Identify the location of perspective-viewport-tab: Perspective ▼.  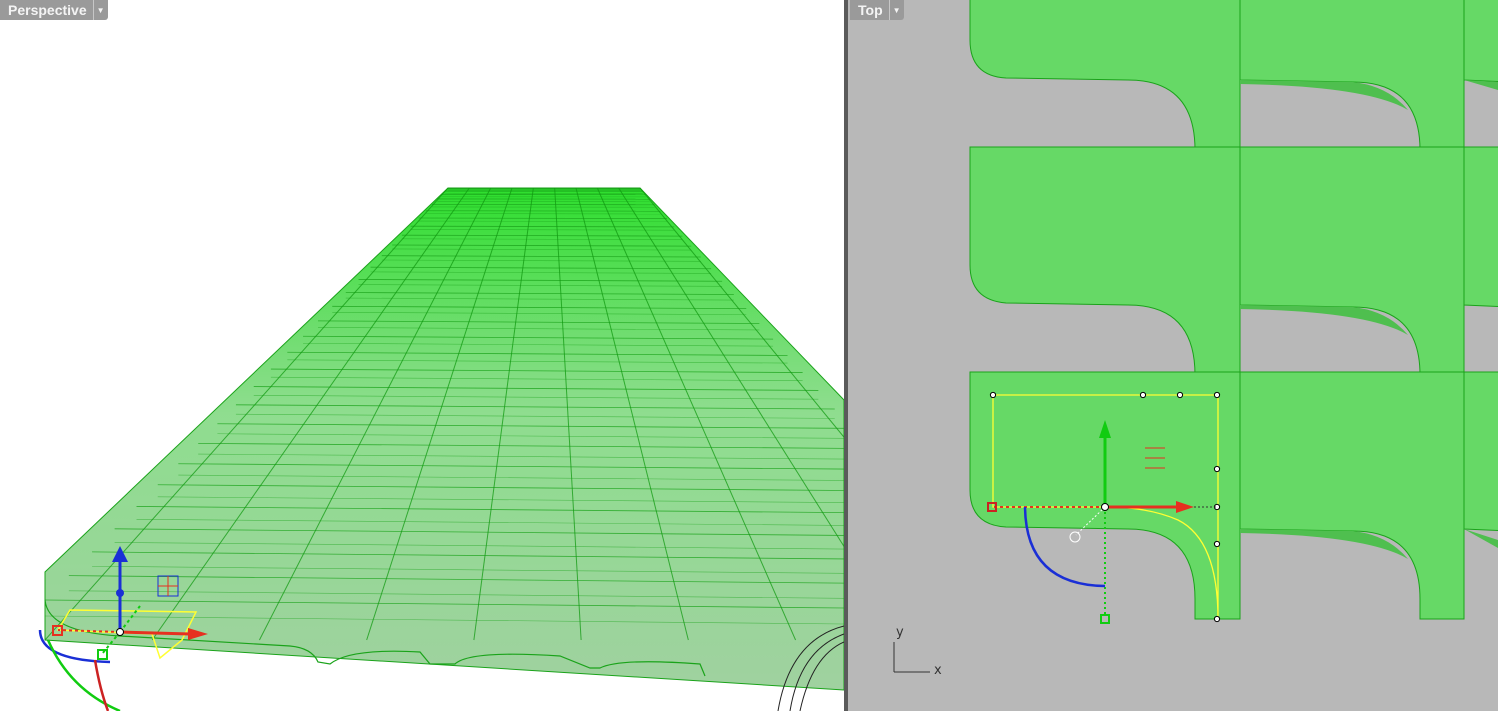
(54, 10).